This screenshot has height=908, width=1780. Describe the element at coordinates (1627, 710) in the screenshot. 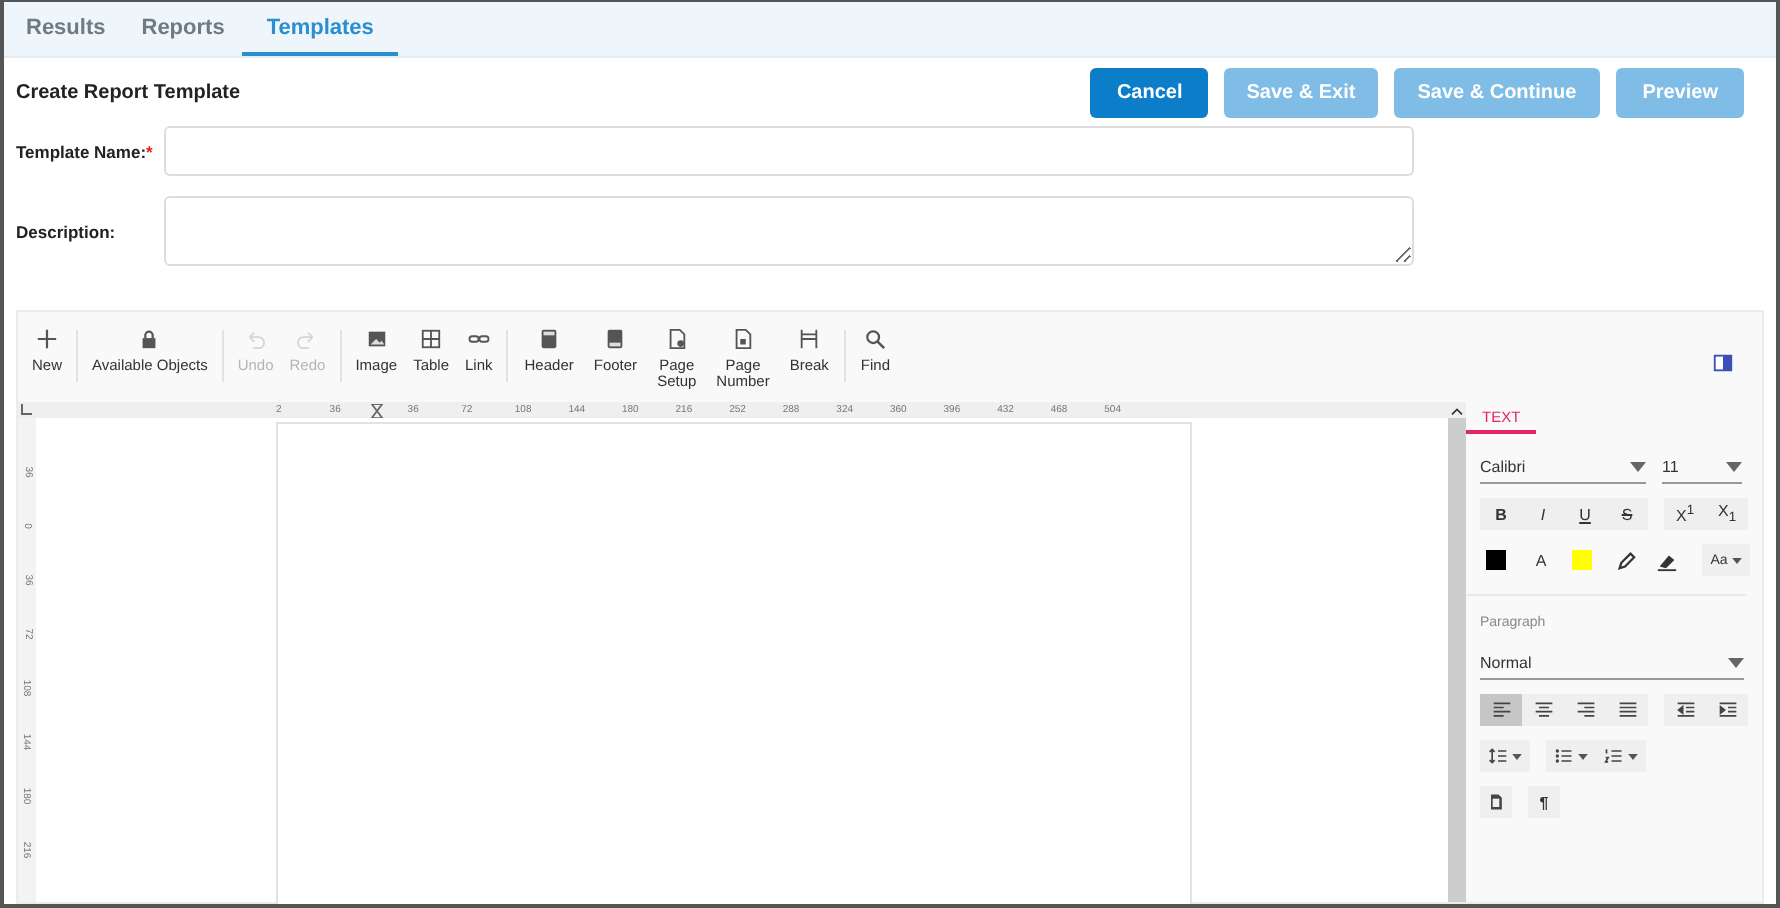

I see `justify-icon` at that location.